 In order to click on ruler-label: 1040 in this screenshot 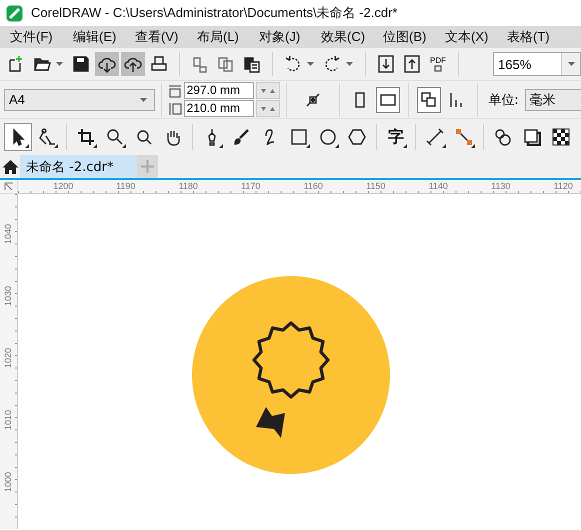, I will do `click(9, 234)`.